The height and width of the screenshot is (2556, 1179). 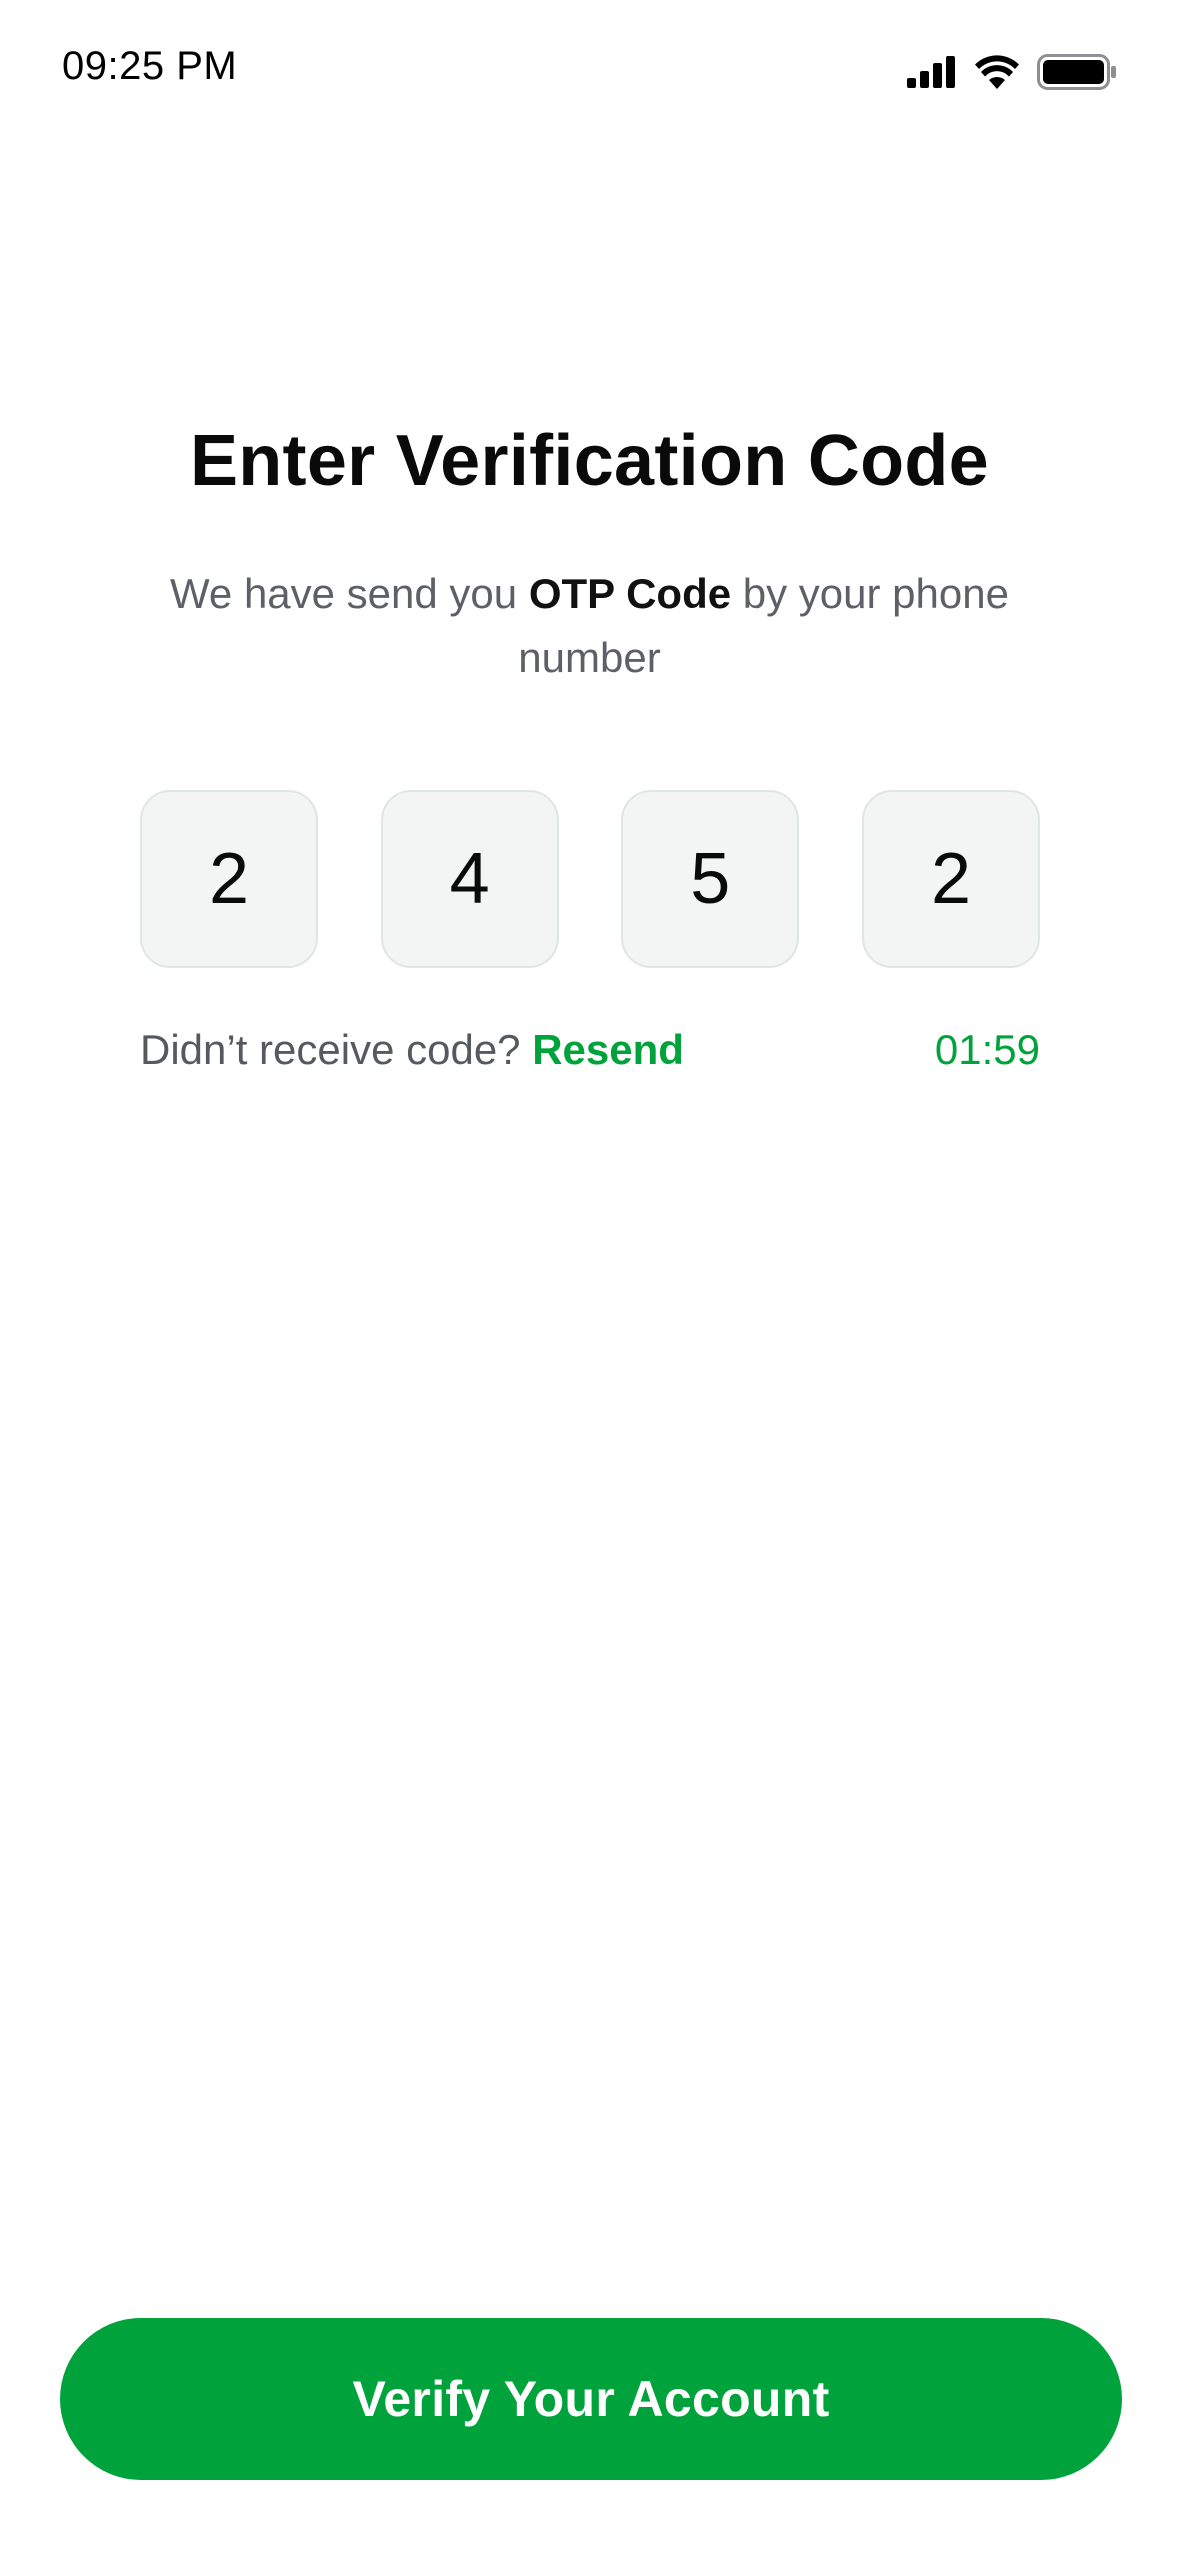 I want to click on status-time: 09:25 PM, so click(x=150, y=66).